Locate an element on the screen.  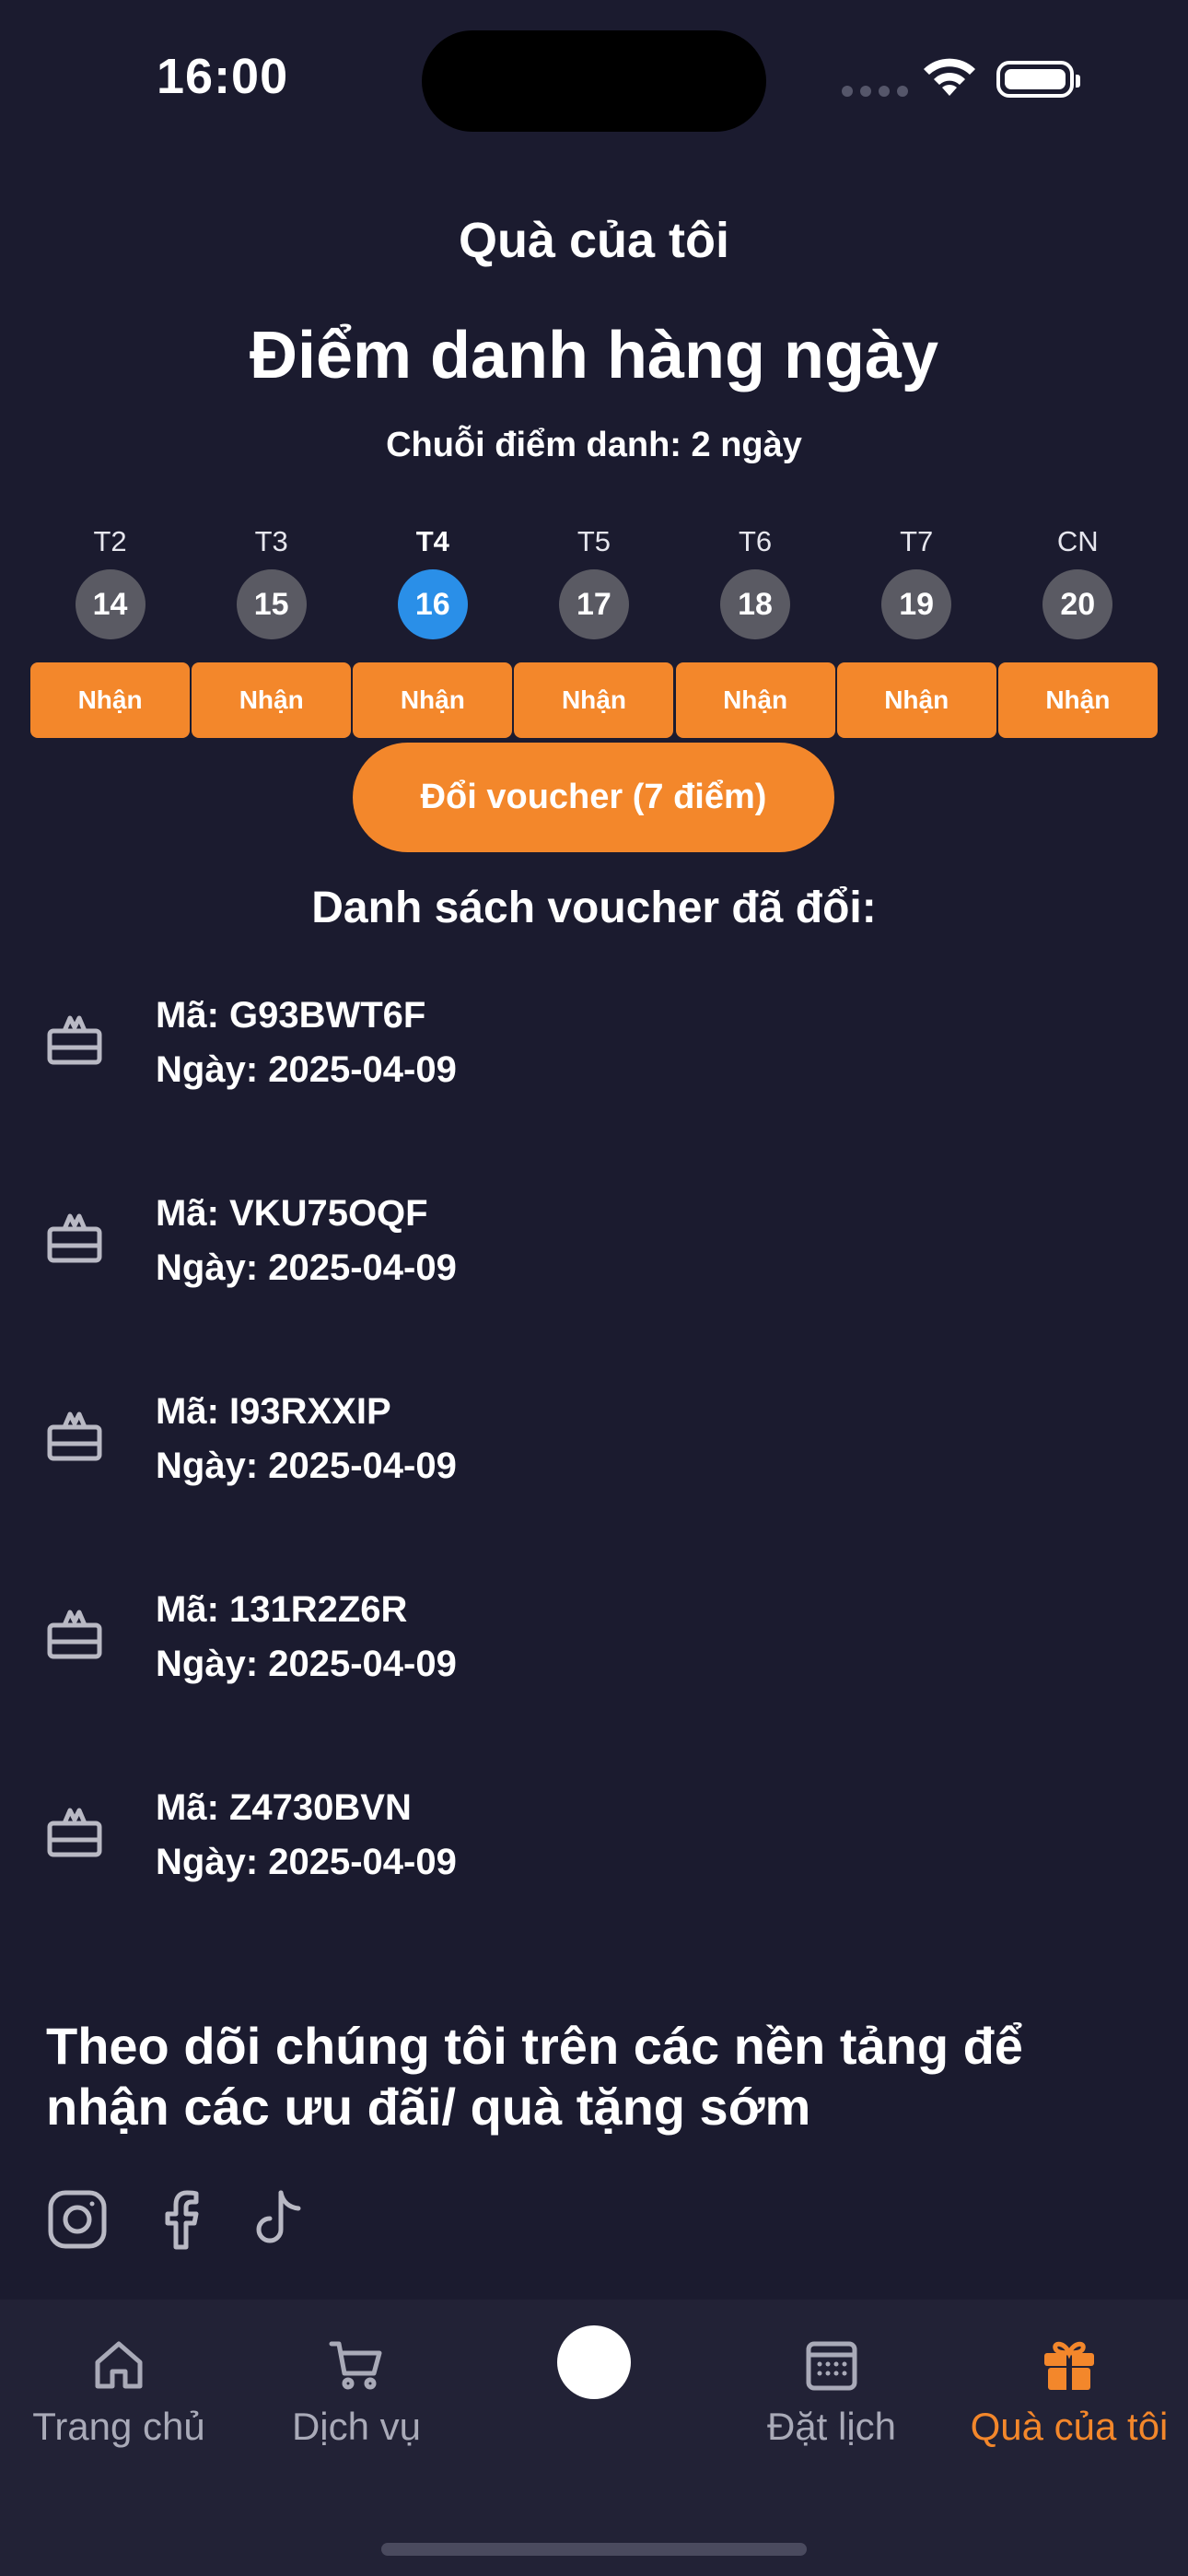
day-column: T3 15 Nhận is located at coordinates (271, 630).